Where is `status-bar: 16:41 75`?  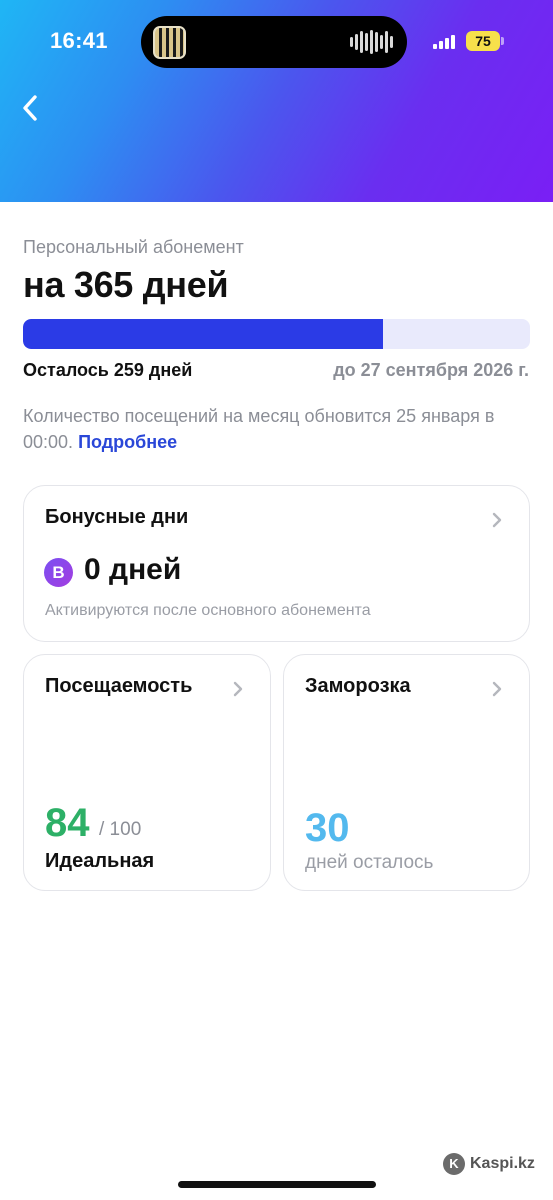
status-bar: 16:41 75 is located at coordinates (276, 40).